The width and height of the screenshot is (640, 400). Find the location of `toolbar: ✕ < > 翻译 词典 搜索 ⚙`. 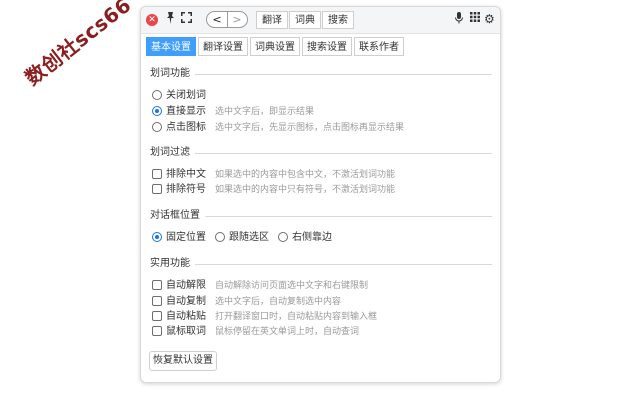

toolbar: ✕ < > 翻译 词典 搜索 ⚙ is located at coordinates (320, 20).